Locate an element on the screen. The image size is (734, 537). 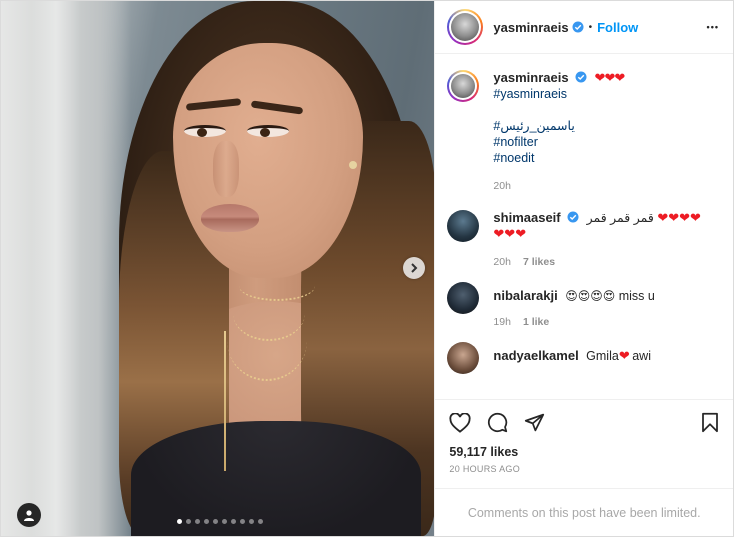
comment-text: قمر قمر قمر is located at coordinates (620, 218).